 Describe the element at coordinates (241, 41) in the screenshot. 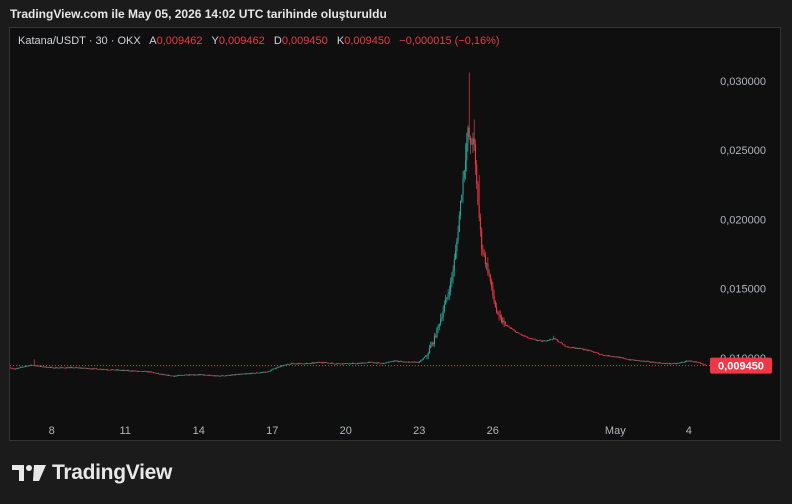

I see `legend-high-value: 0,009462` at that location.